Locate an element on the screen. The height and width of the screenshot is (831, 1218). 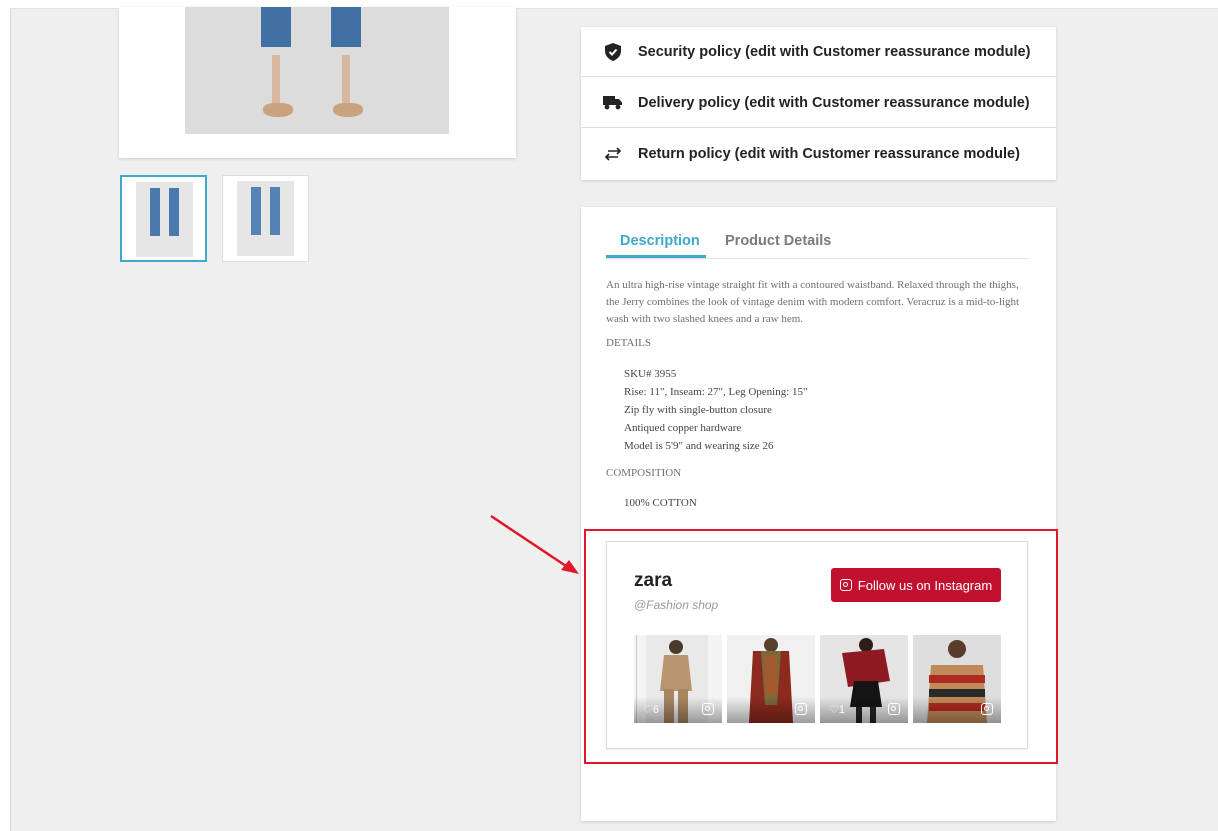
details-heading: DETAILS is located at coordinates (628, 343).